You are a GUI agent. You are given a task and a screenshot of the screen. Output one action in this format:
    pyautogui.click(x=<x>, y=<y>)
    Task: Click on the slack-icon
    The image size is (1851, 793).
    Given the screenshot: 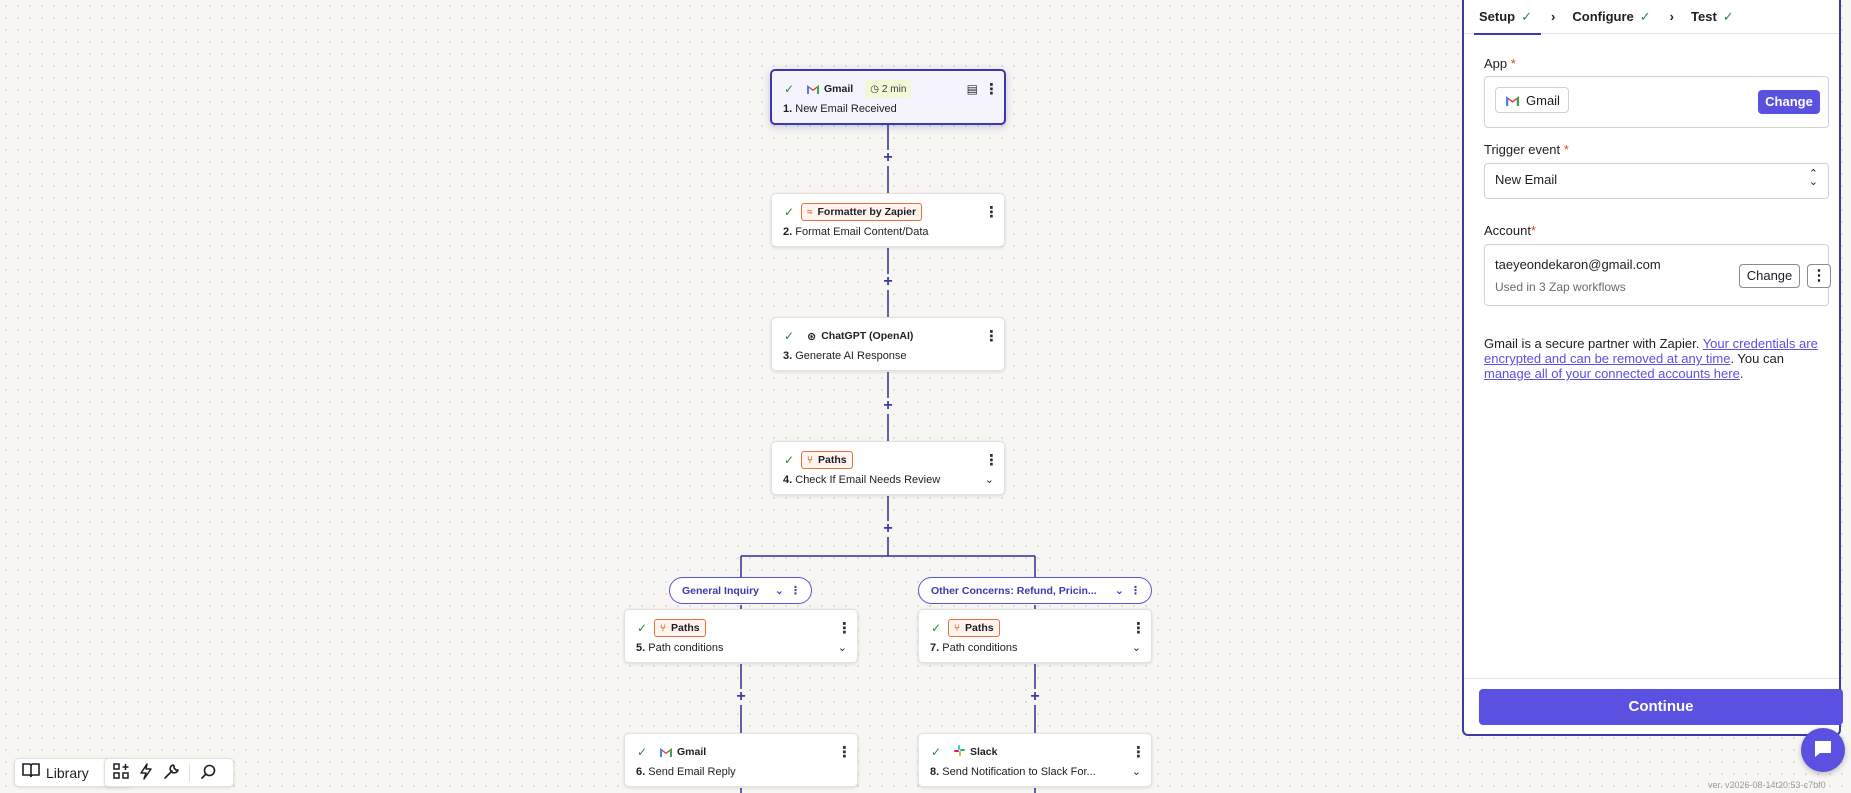 What is the action you would take?
    pyautogui.click(x=959, y=752)
    